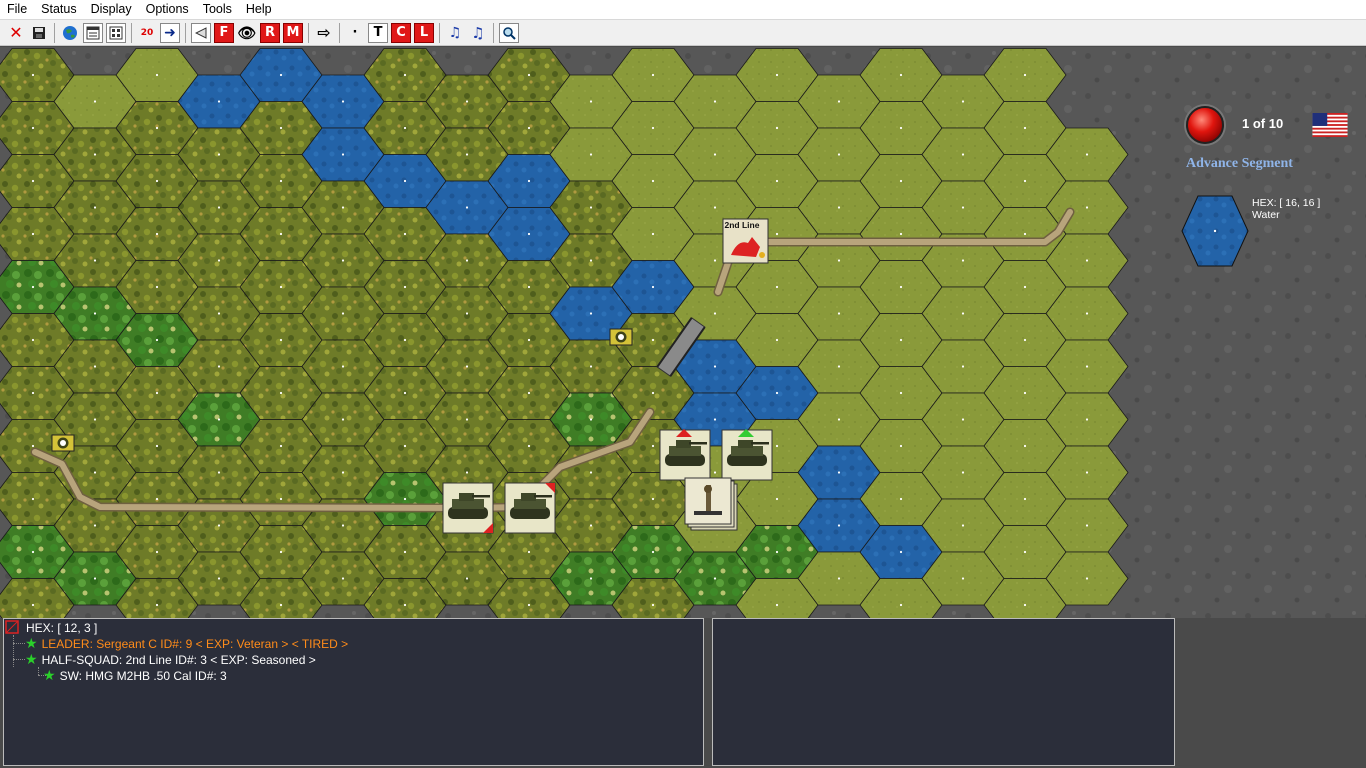 Image resolution: width=1366 pixels, height=768 pixels. I want to click on menu-display: Display, so click(111, 9).